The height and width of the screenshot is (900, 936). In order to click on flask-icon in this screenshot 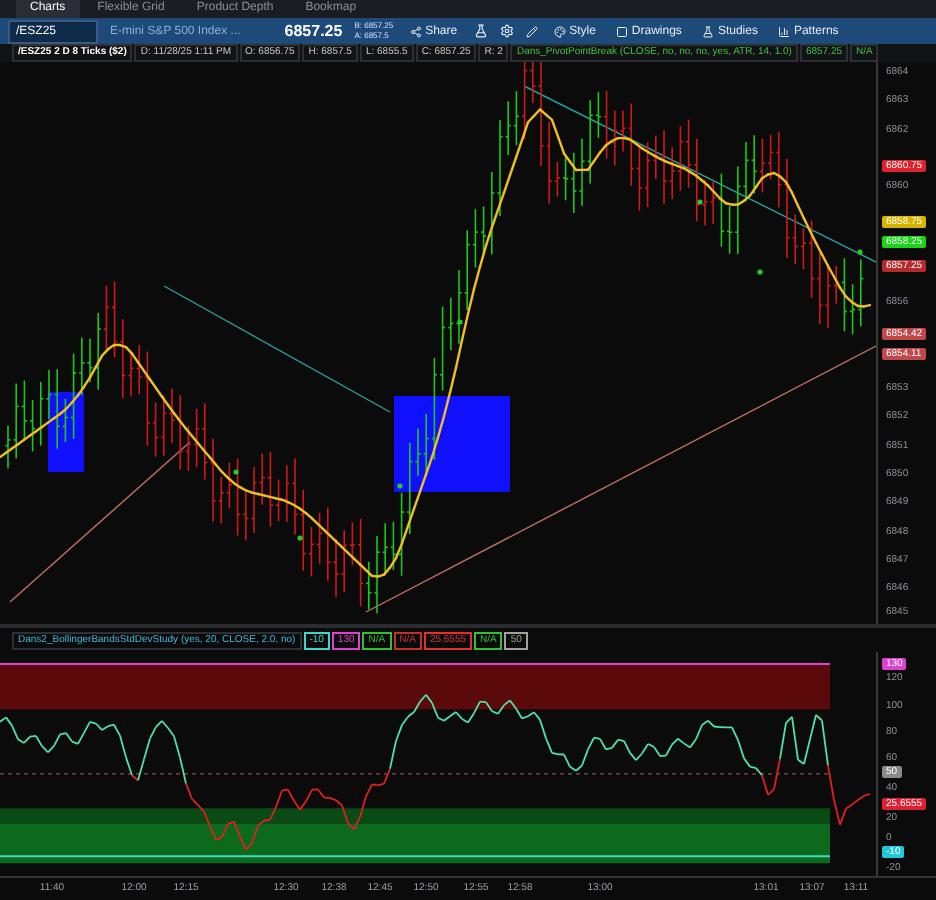, I will do `click(480, 31)`.